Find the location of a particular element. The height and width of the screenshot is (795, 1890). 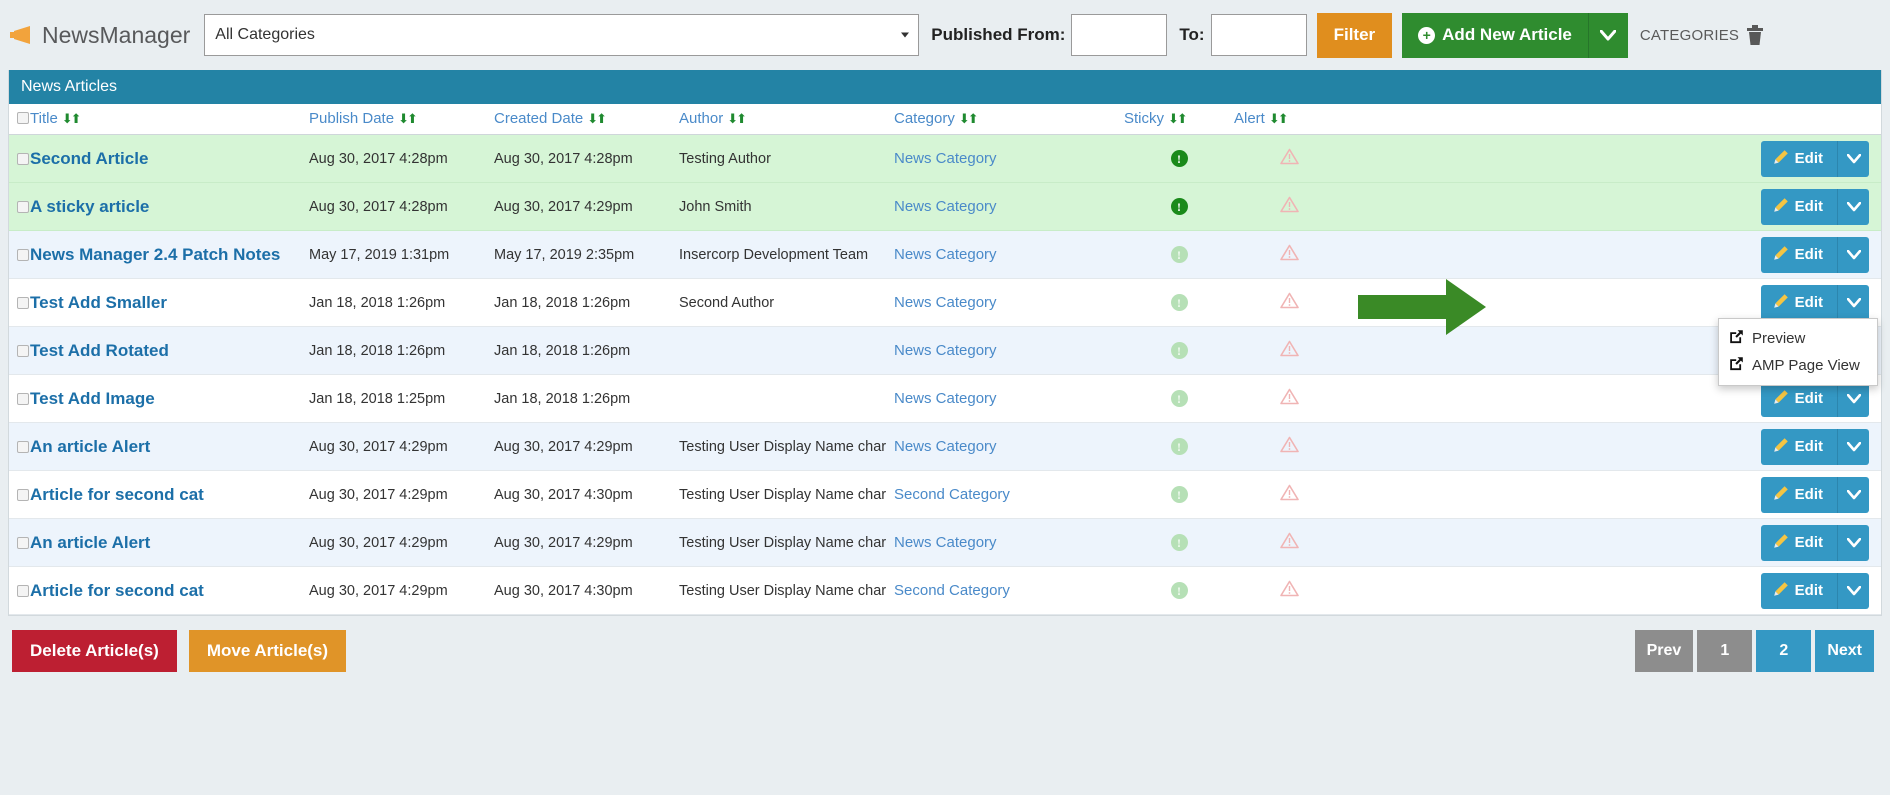

column-label: Author is located at coordinates (701, 118).